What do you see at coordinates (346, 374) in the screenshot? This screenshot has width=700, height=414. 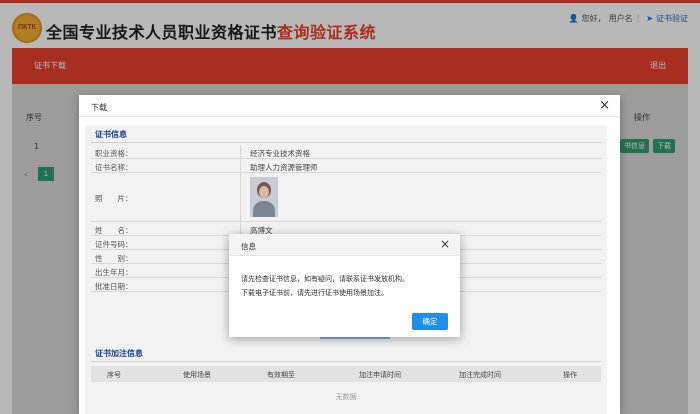 I see `remark-table-header: 序号 使用场景 有效期至 加注申请时间 加注完成时间 操作` at bounding box center [346, 374].